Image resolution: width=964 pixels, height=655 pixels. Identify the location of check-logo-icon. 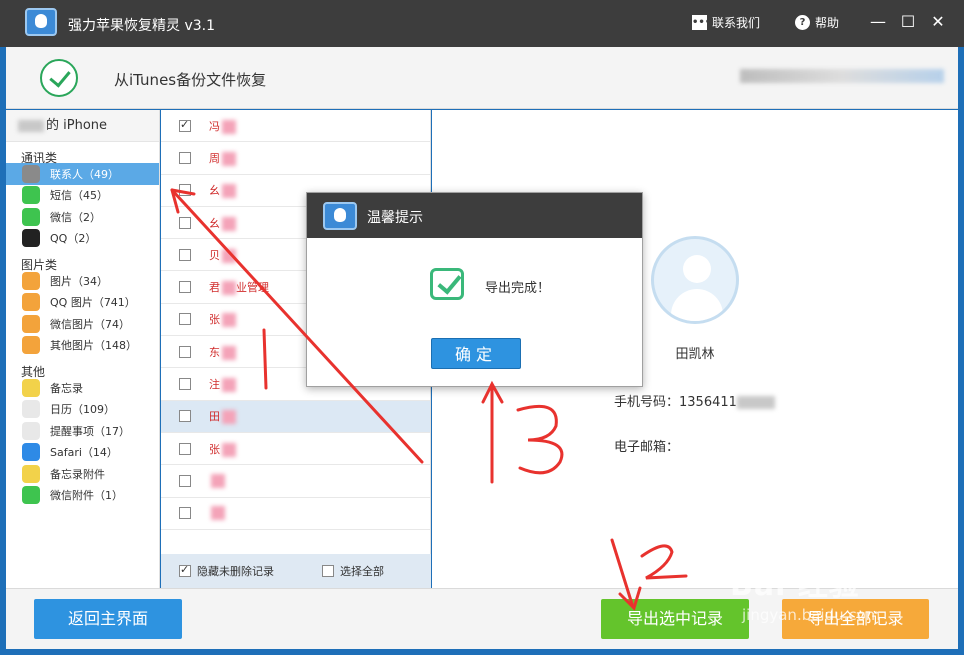
(59, 78).